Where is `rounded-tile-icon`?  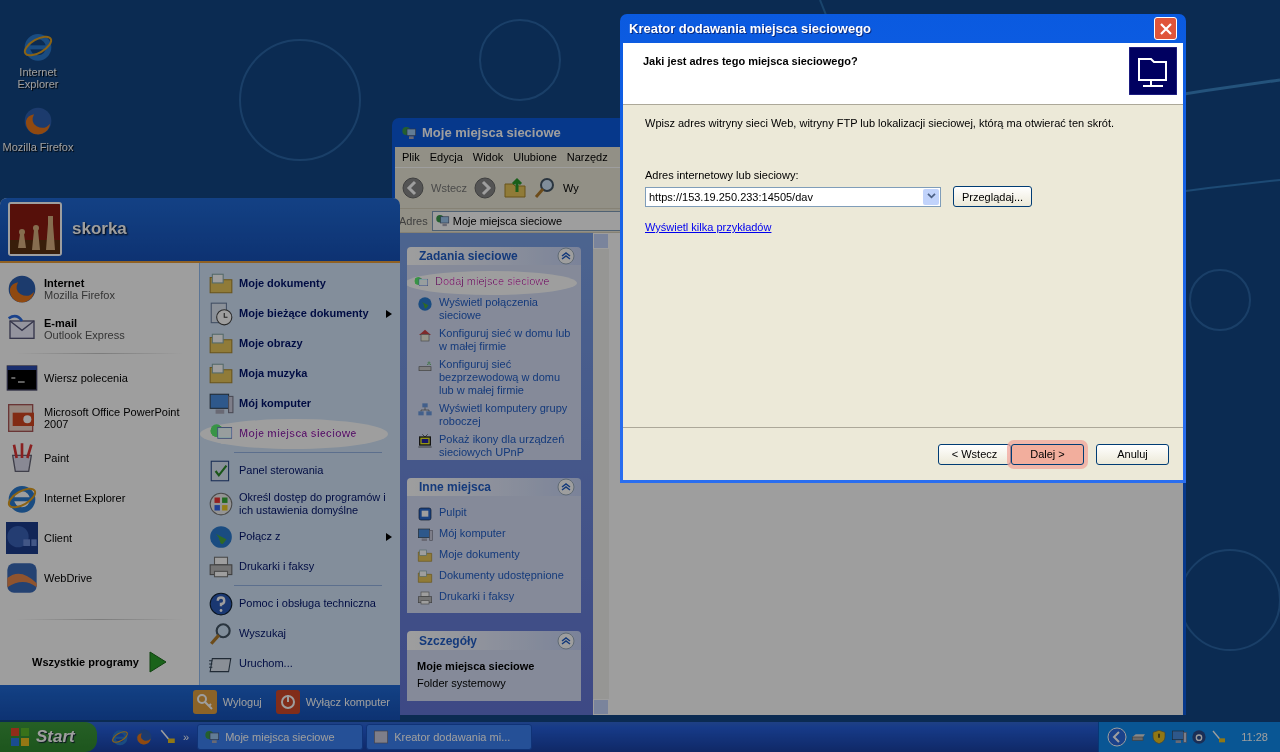 rounded-tile-icon is located at coordinates (22, 577).